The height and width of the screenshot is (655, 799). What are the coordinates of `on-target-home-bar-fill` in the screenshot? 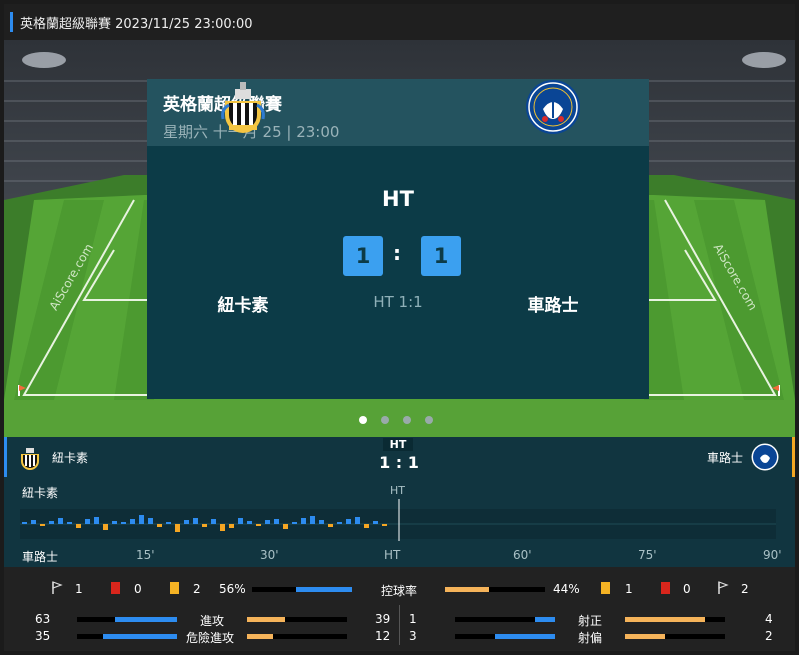 It's located at (545, 619).